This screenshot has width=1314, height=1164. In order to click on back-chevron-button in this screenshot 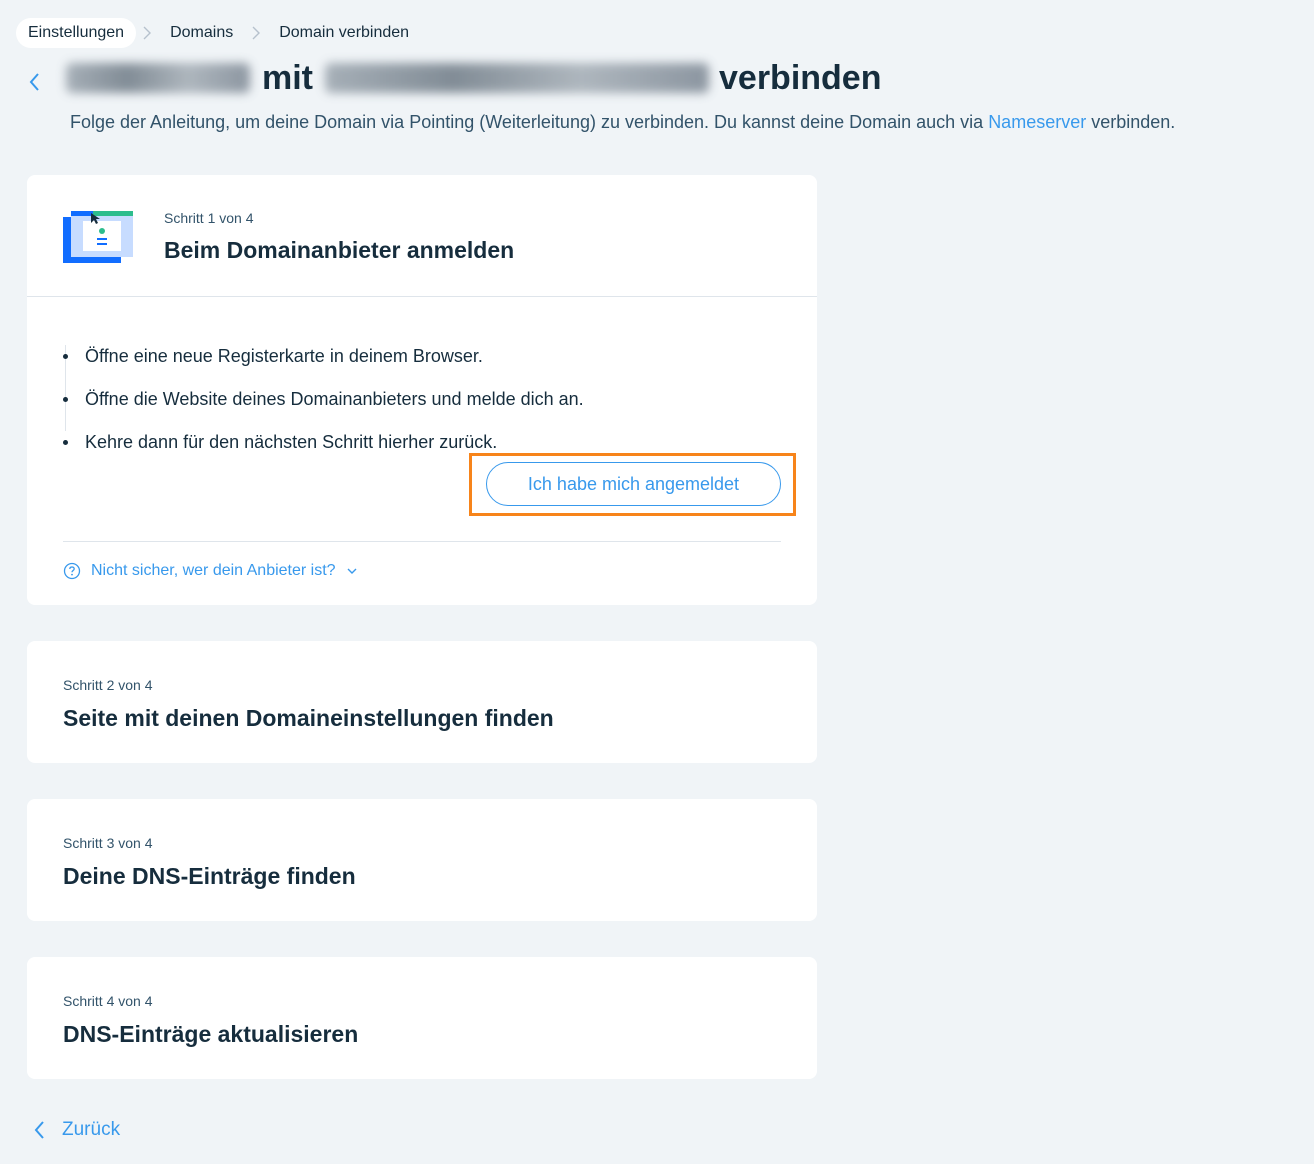, I will do `click(34, 82)`.